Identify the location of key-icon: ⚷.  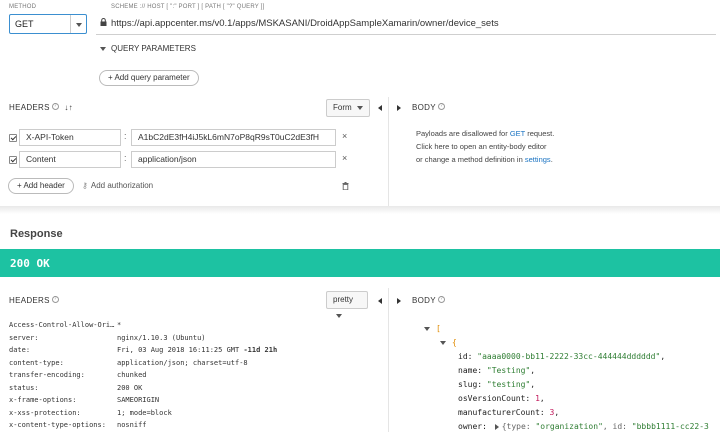
(85, 185).